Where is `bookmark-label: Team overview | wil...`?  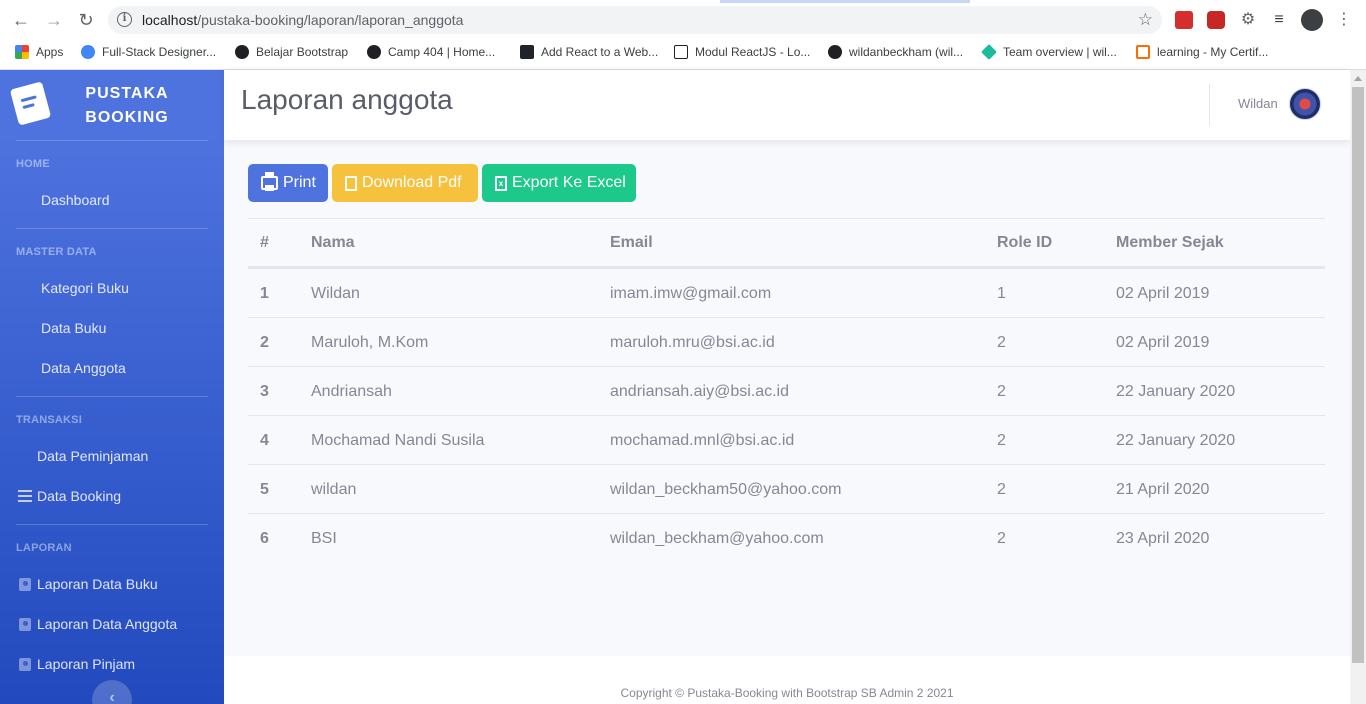 bookmark-label: Team overview | wil... is located at coordinates (1060, 52).